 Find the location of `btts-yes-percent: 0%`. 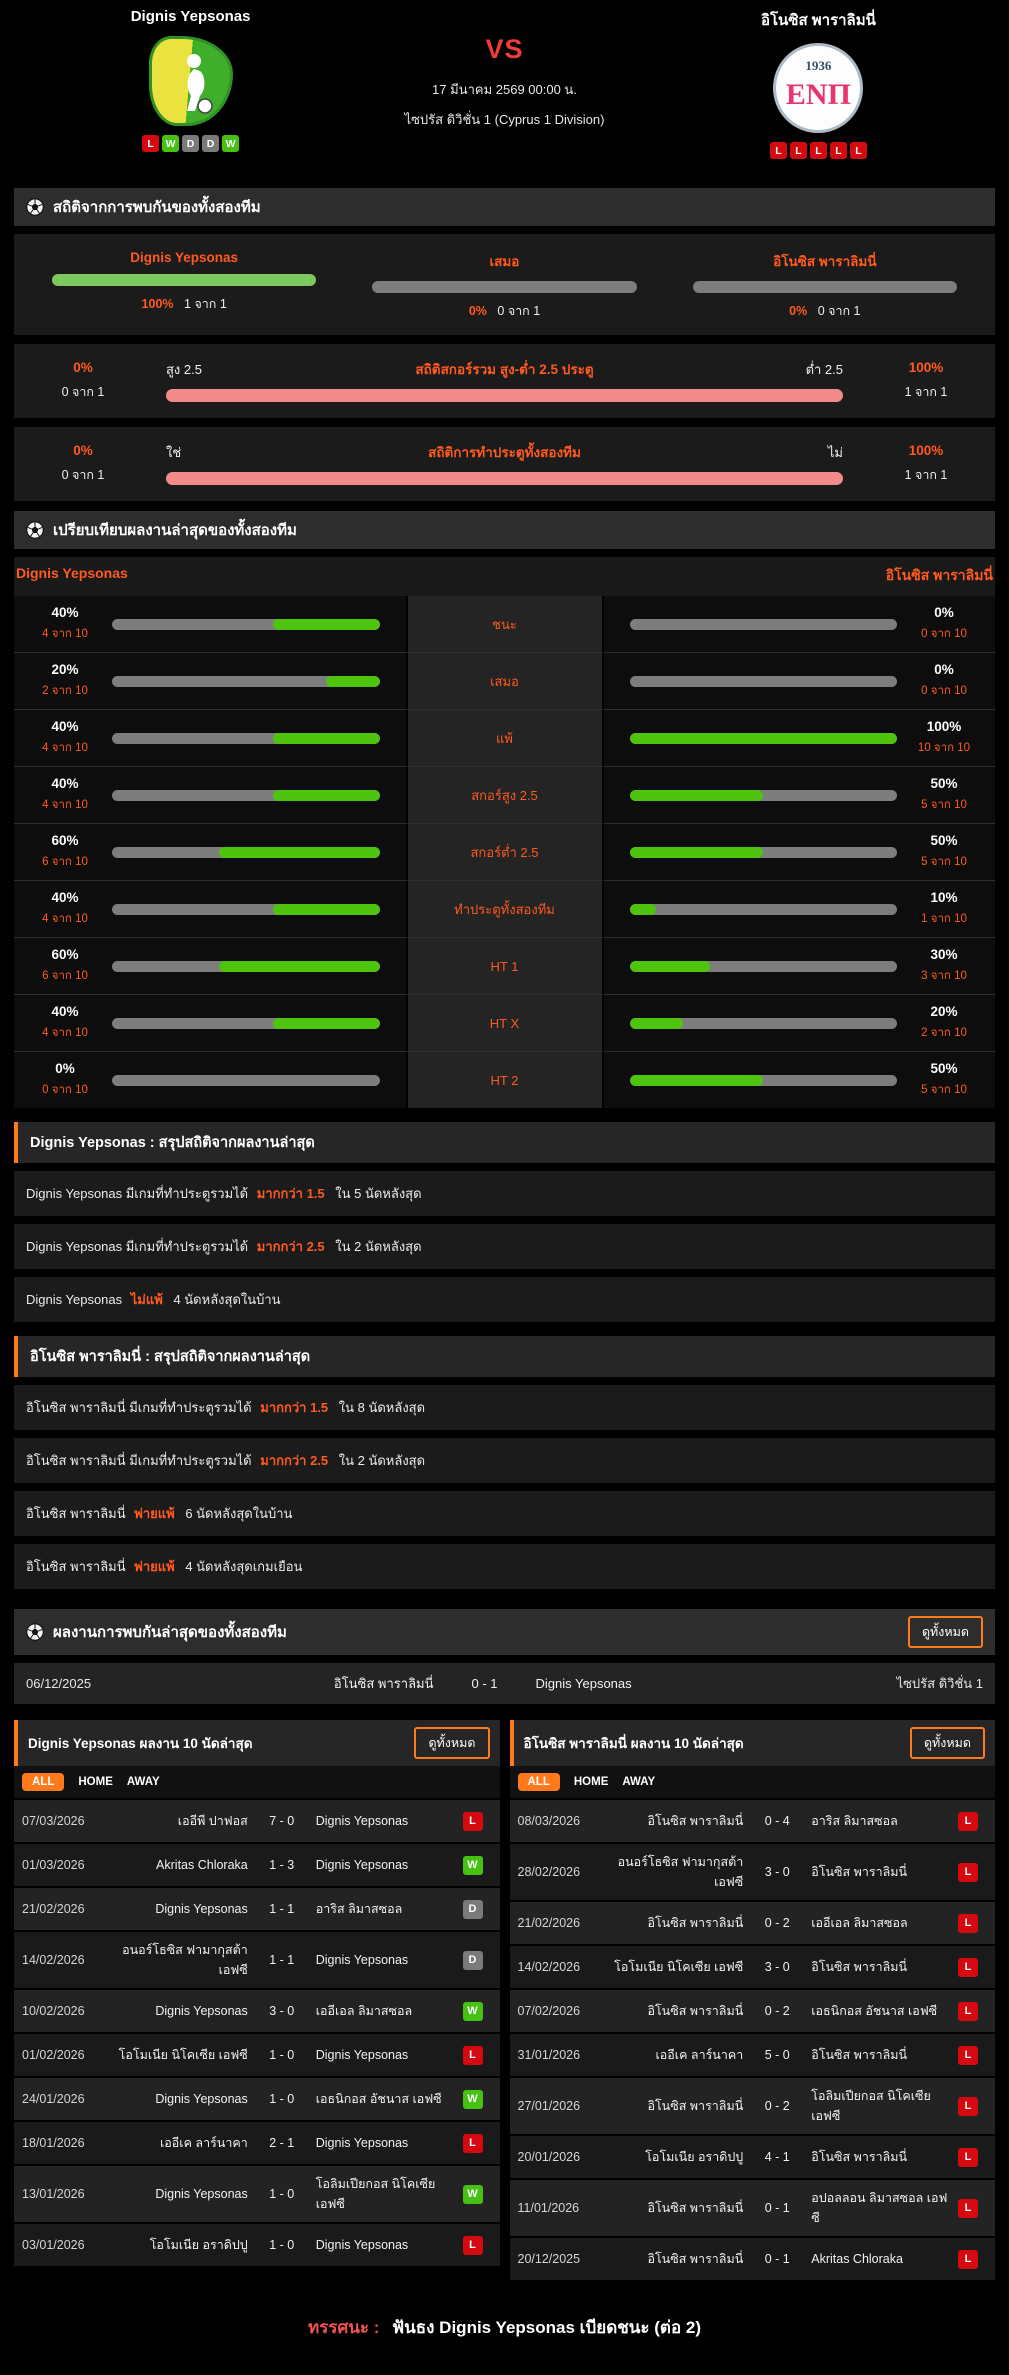

btts-yes-percent: 0% is located at coordinates (83, 450).